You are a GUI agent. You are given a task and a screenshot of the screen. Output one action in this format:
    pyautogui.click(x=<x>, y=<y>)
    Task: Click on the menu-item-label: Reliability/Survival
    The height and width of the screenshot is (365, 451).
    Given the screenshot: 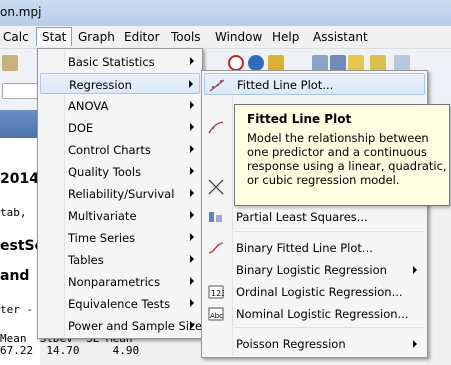 What is the action you would take?
    pyautogui.click(x=121, y=194)
    